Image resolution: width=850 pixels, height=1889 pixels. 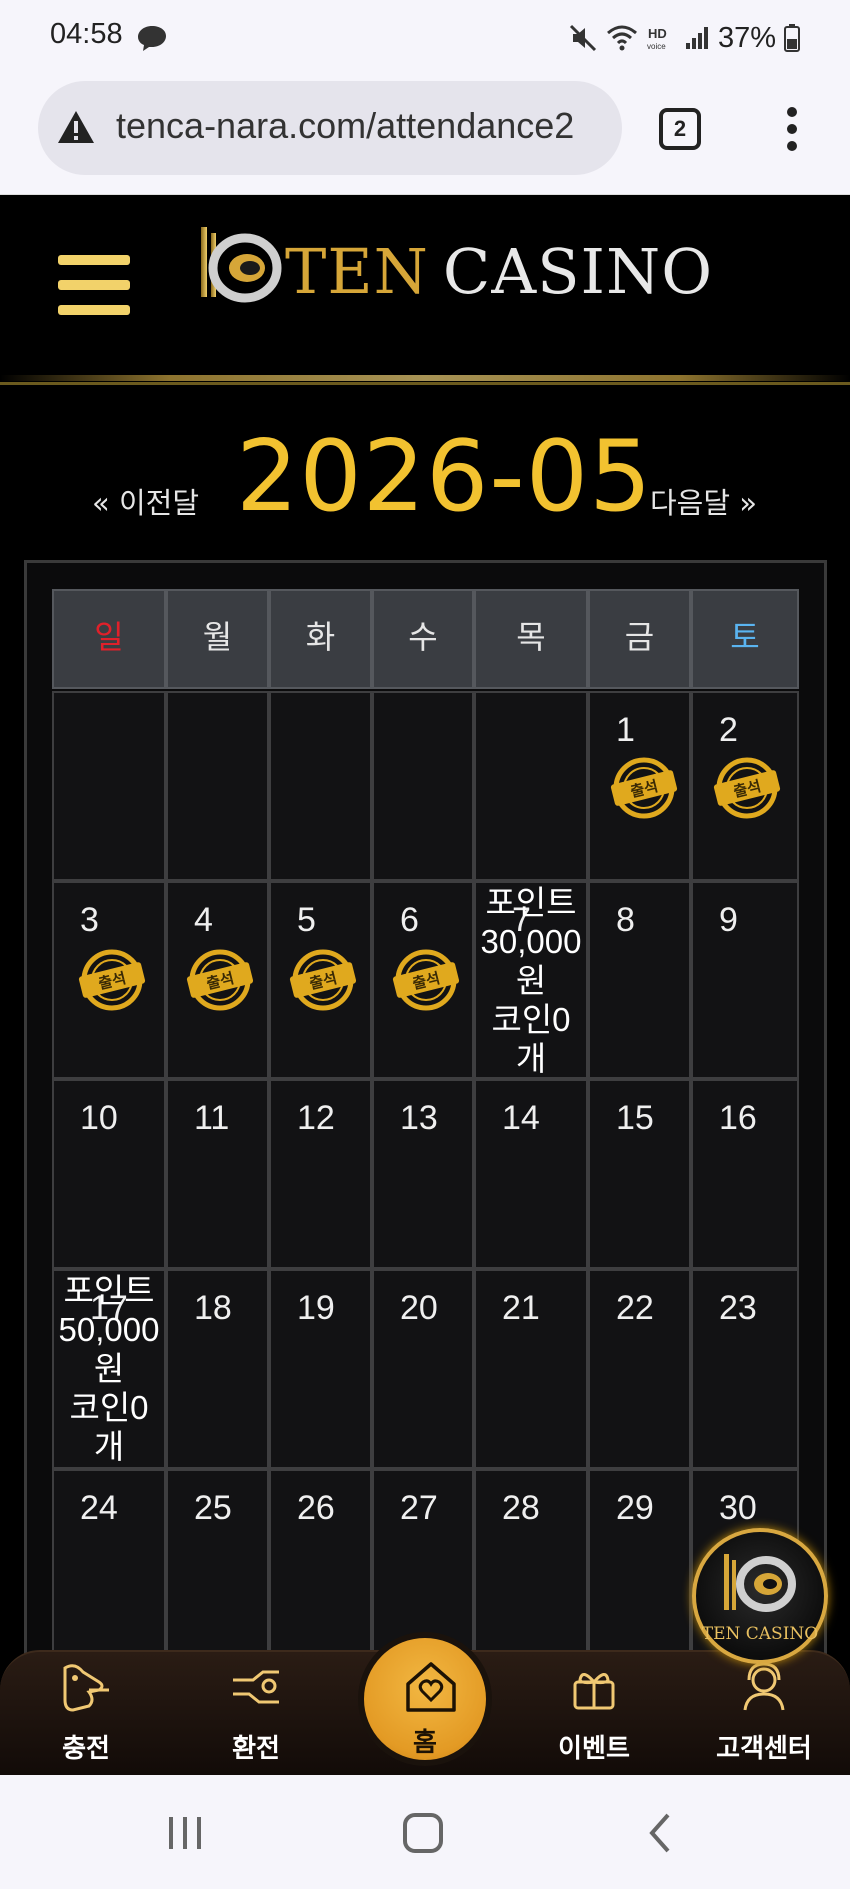 I want to click on day-cell-20: 20, so click(x=423, y=1369).